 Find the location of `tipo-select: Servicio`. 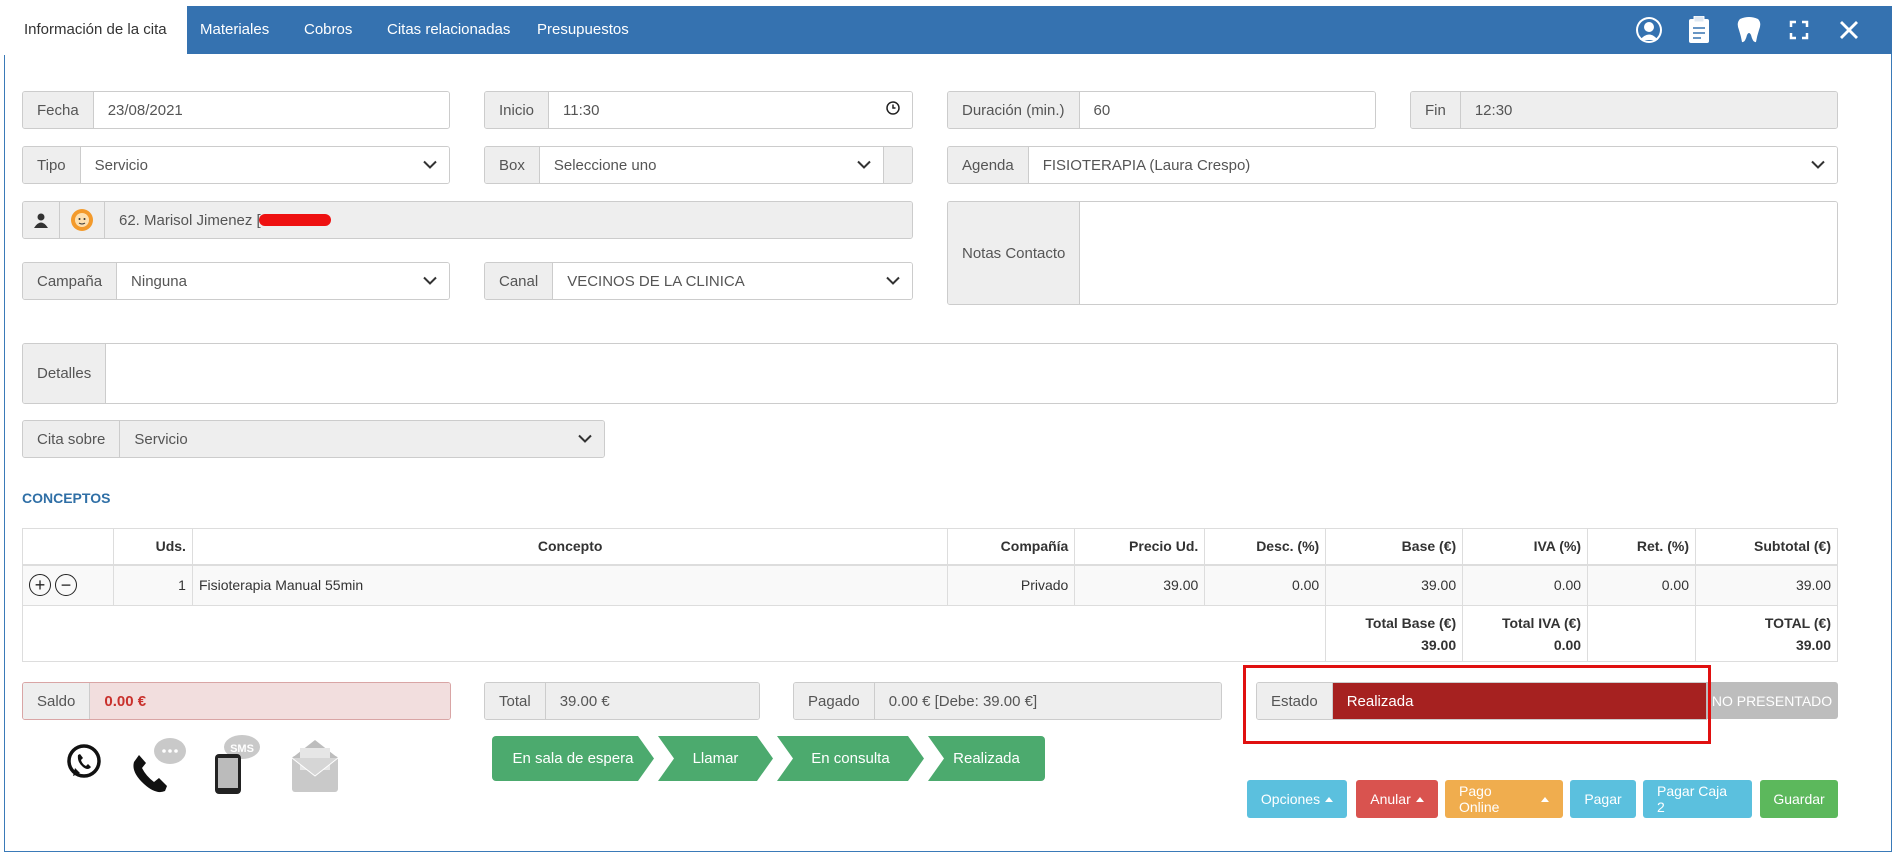

tipo-select: Servicio is located at coordinates (264, 165).